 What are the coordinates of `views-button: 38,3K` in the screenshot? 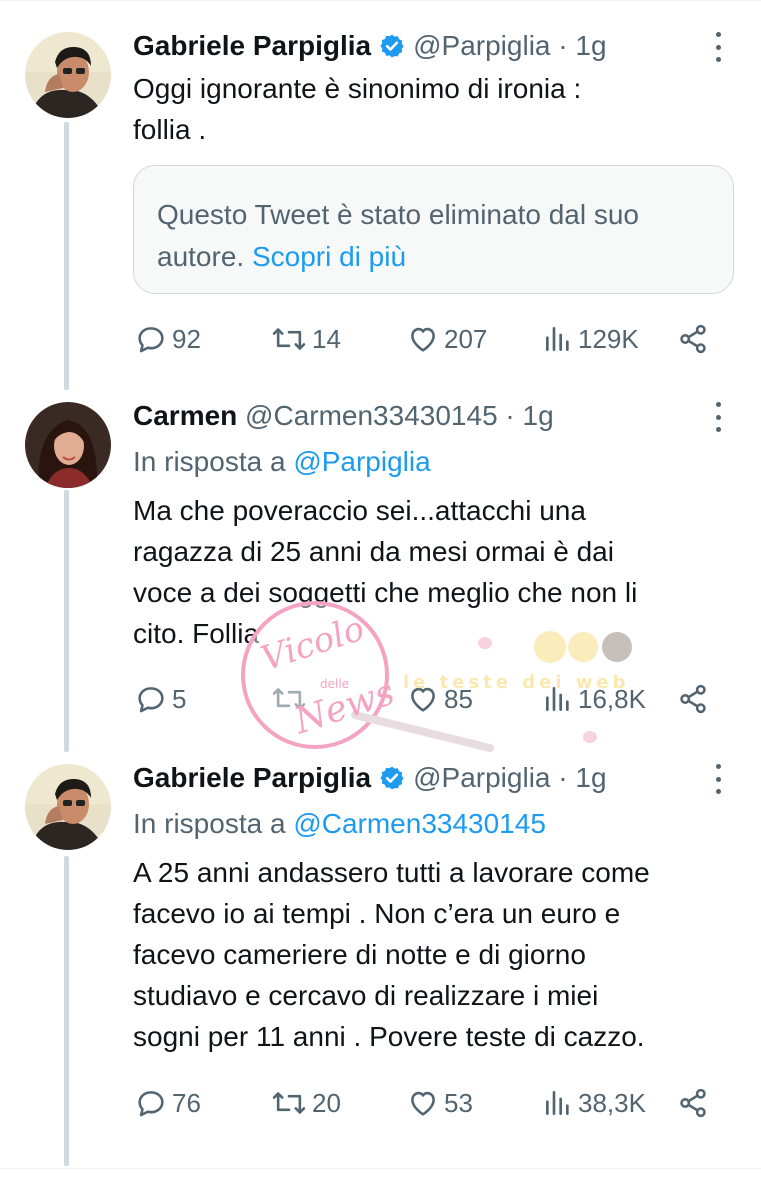 It's located at (594, 1103).